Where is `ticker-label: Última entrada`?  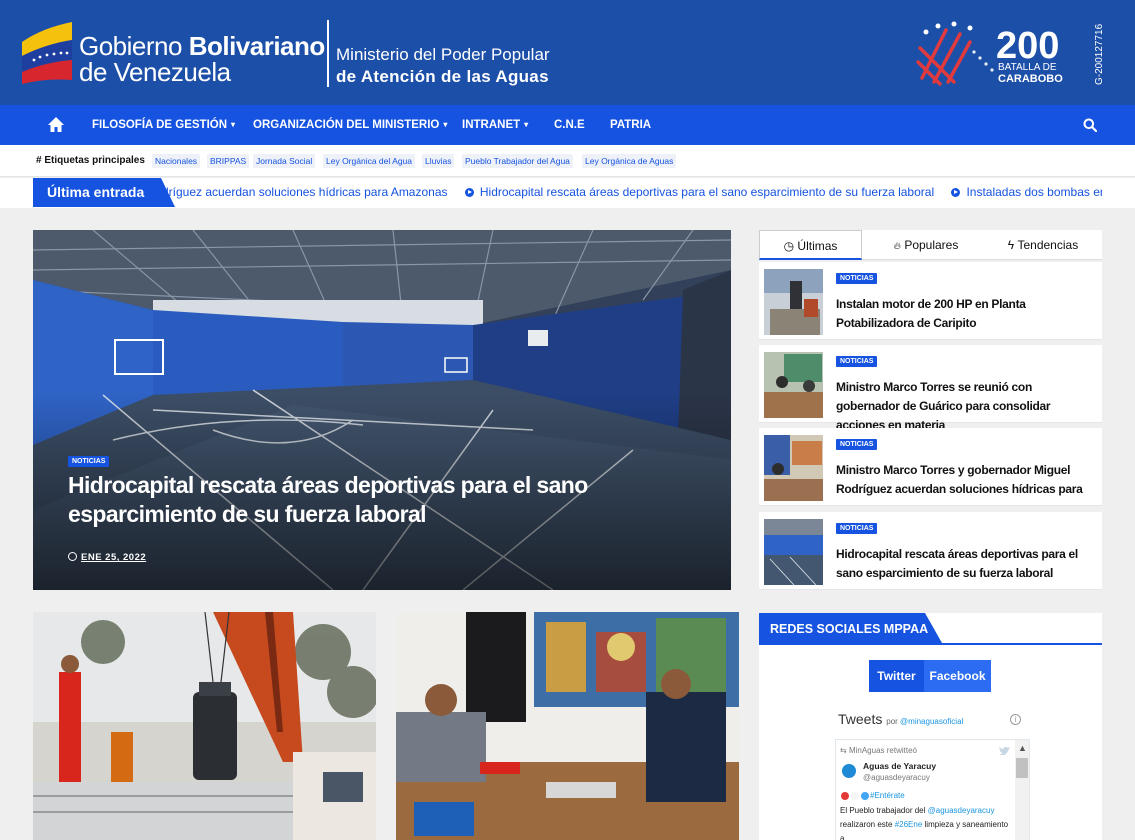 ticker-label: Última entrada is located at coordinates (104, 192).